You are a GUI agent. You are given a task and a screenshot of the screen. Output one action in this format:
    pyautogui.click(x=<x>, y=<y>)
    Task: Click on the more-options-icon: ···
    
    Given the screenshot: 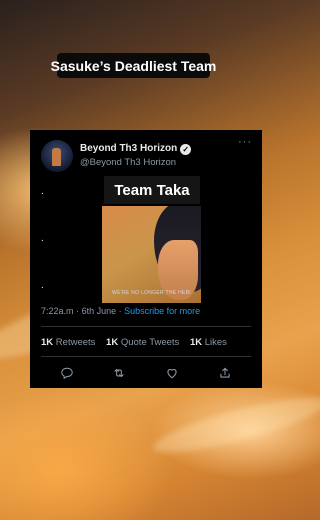 What is the action you would take?
    pyautogui.click(x=245, y=142)
    